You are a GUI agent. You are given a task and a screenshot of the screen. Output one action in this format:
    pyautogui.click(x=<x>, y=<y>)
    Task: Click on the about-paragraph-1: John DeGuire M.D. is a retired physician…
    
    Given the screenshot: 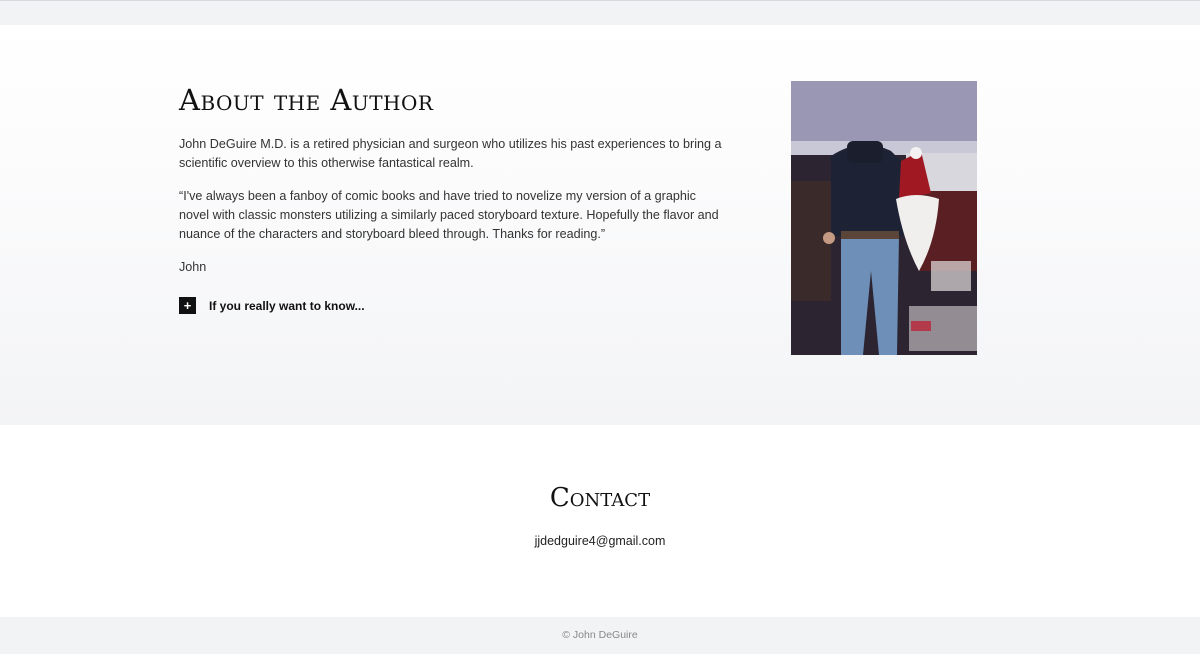 What is the action you would take?
    pyautogui.click(x=450, y=153)
    